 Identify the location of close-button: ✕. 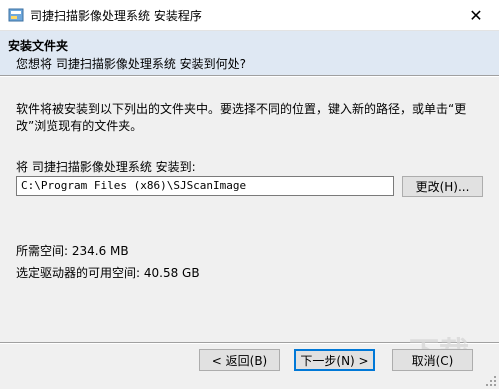
(476, 15).